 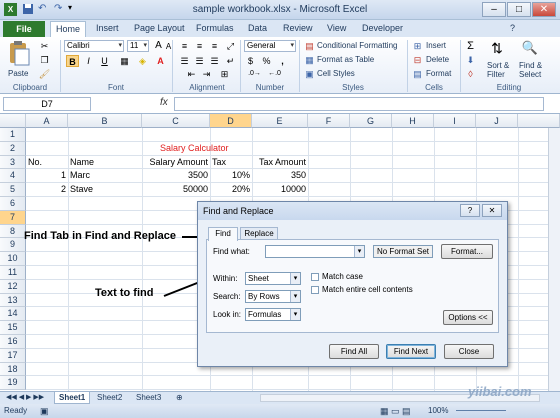 What do you see at coordinates (13, 204) in the screenshot?
I see `row-header: 6` at bounding box center [13, 204].